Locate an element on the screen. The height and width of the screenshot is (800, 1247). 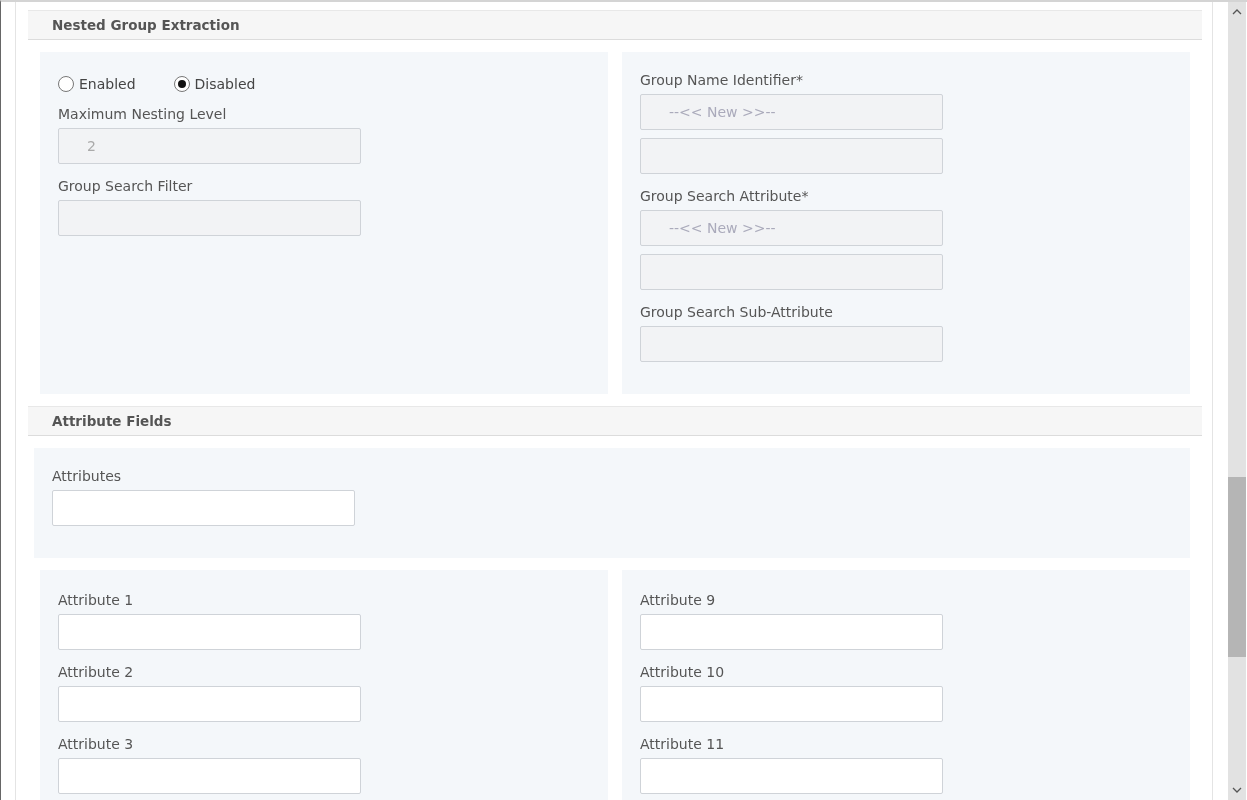
field-label: Attribute 10 is located at coordinates (683, 672).